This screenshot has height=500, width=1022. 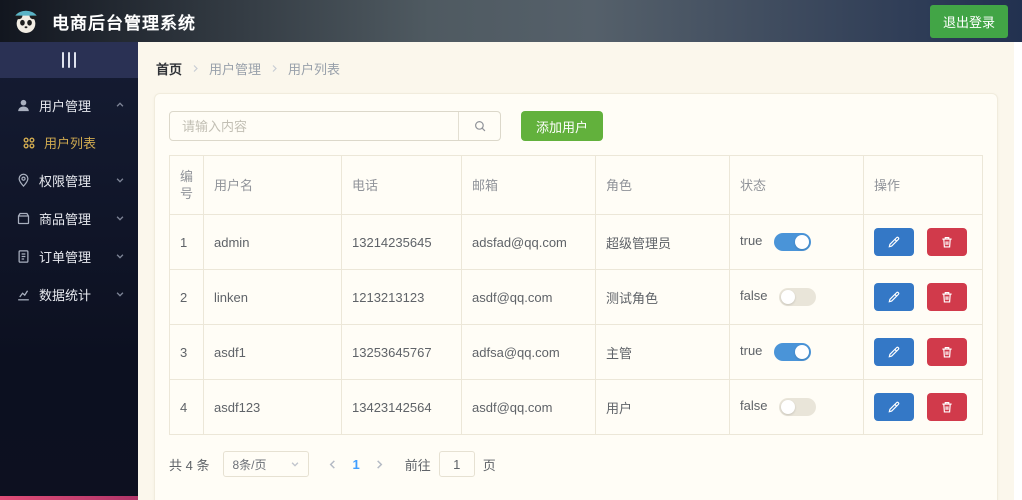 I want to click on user-icon, so click(x=23, y=105).